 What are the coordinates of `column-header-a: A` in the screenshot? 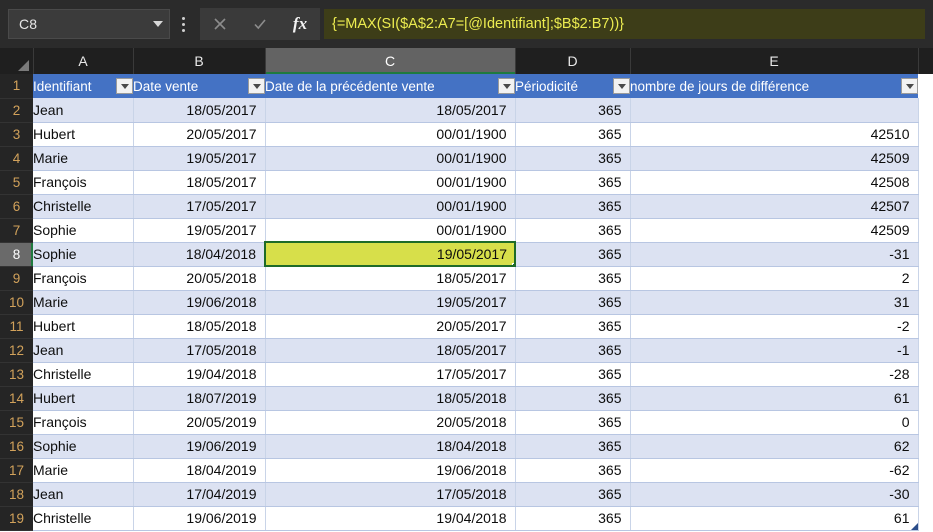 It's located at (83, 61).